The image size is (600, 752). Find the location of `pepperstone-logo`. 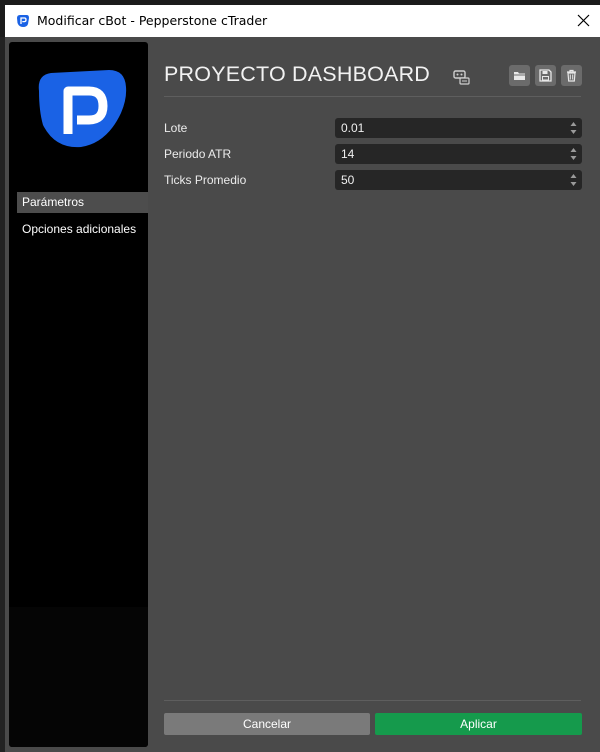

pepperstone-logo is located at coordinates (82, 109).